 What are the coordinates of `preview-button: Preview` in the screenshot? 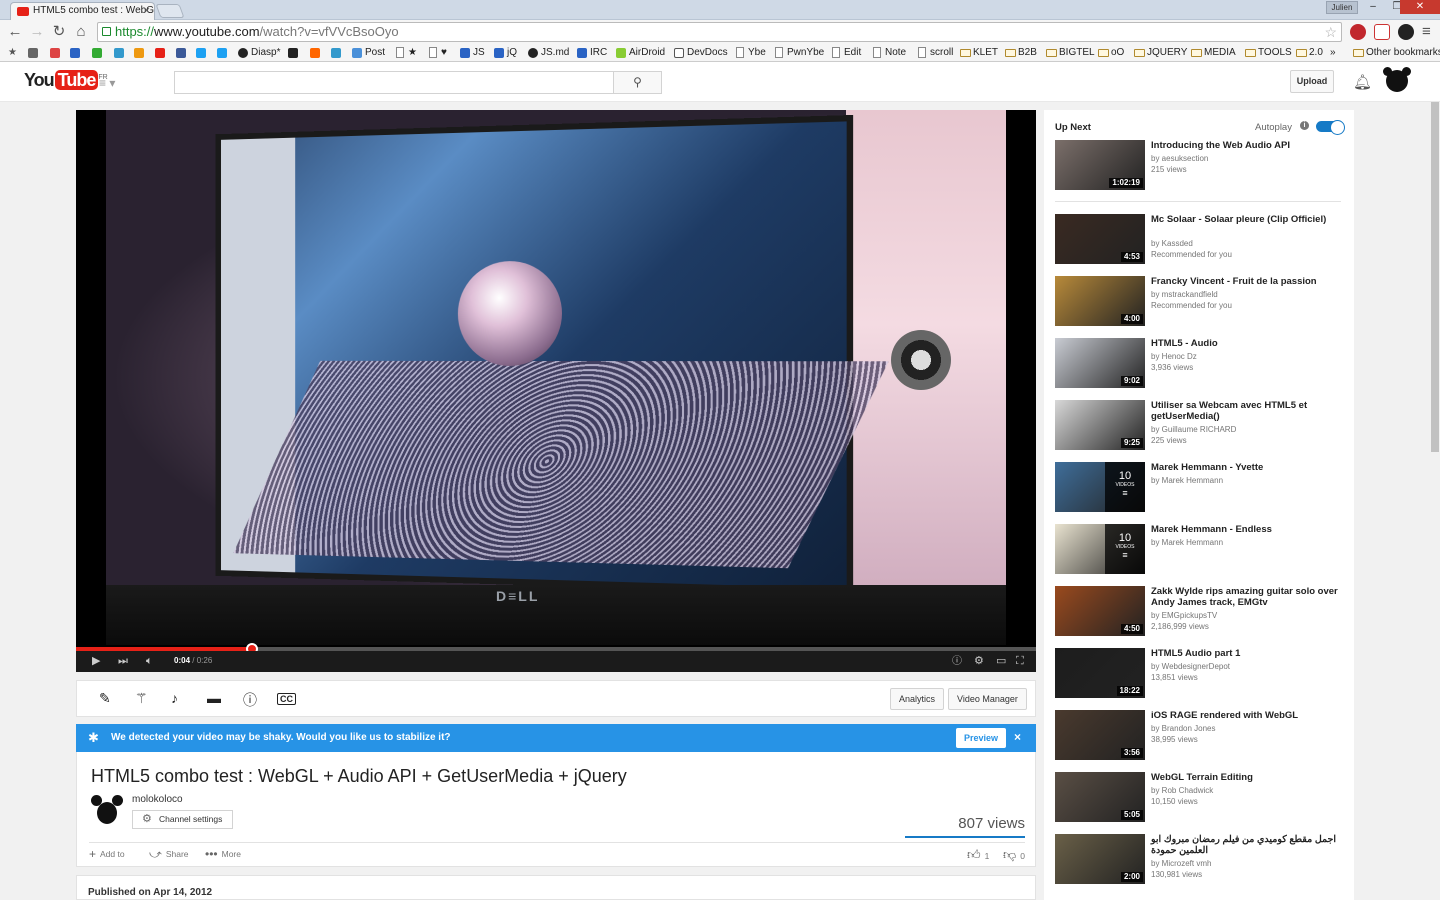 It's located at (981, 738).